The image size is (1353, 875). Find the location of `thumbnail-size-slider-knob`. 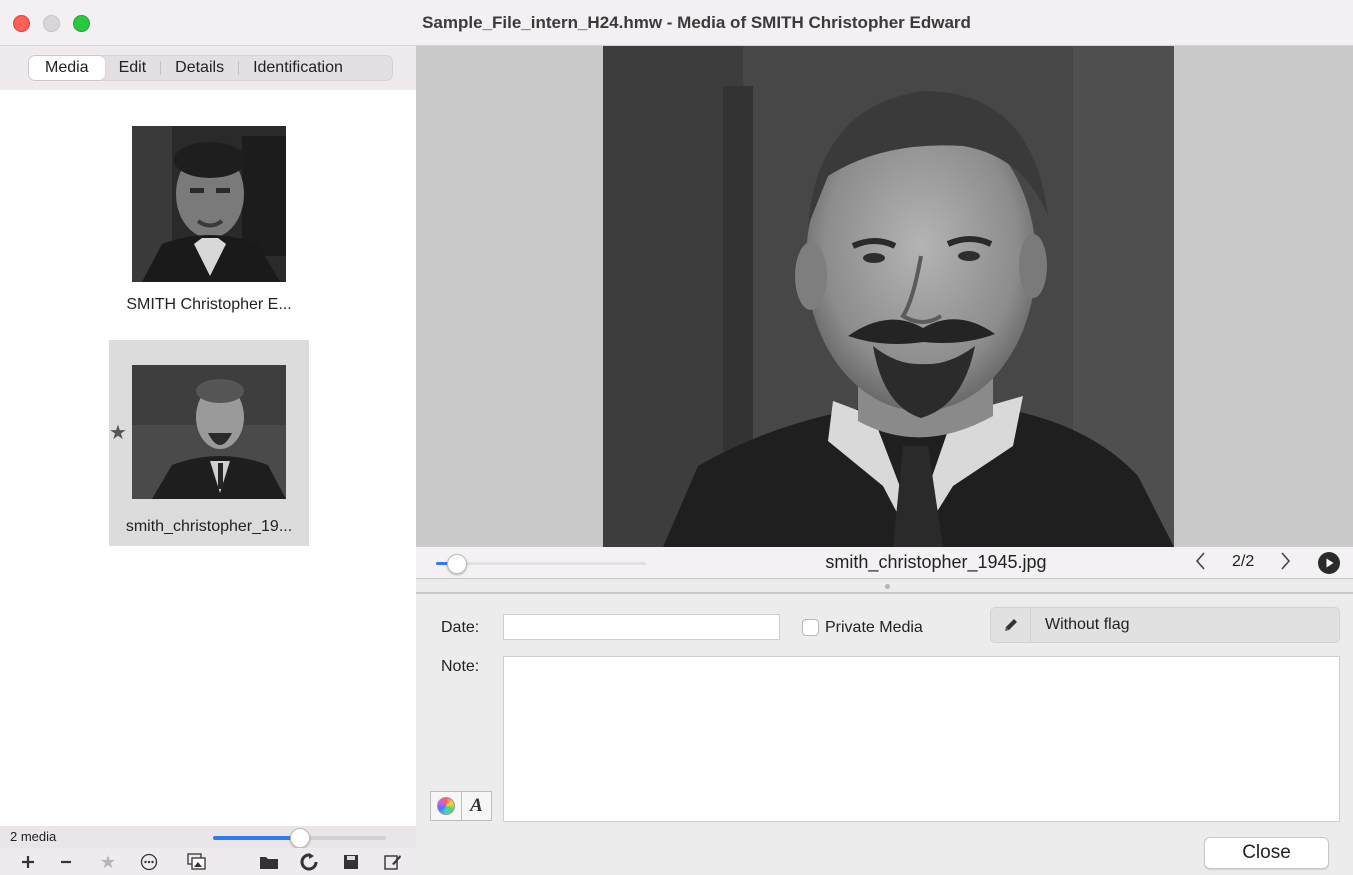

thumbnail-size-slider-knob is located at coordinates (299, 838).